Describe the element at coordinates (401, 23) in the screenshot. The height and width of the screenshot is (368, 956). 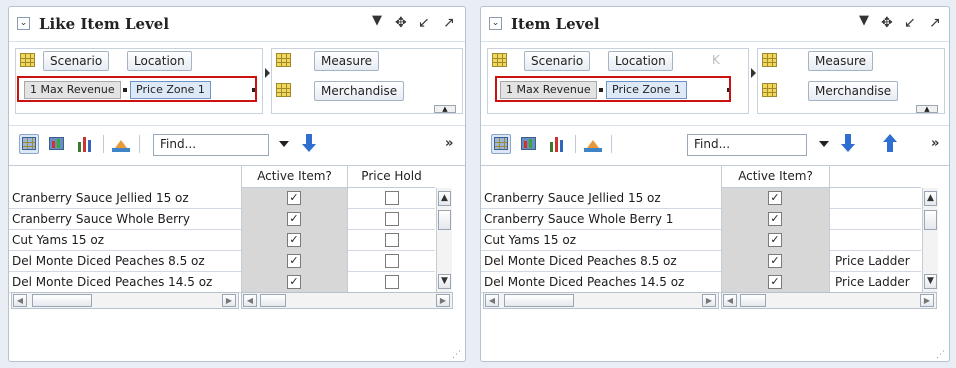
I see `move-icon: ✥` at that location.